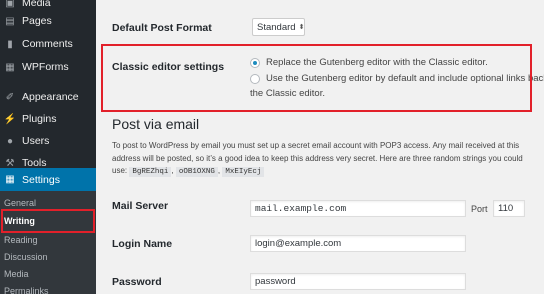  Describe the element at coordinates (150, 172) in the screenshot. I see `random-string-1: BgREZhqi` at that location.